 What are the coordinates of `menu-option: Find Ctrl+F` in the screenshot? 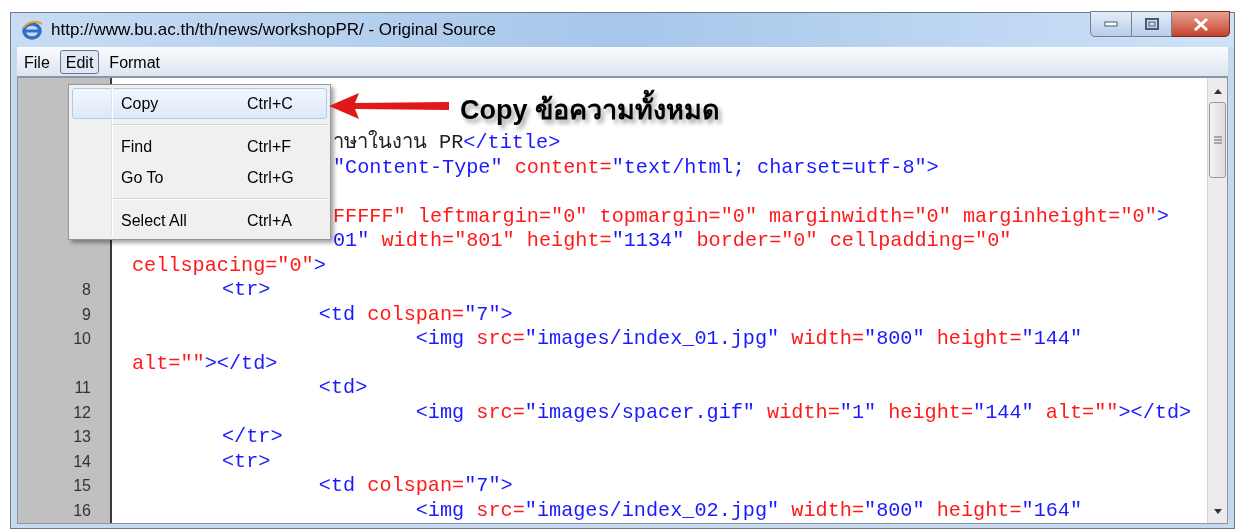 It's located at (199, 146).